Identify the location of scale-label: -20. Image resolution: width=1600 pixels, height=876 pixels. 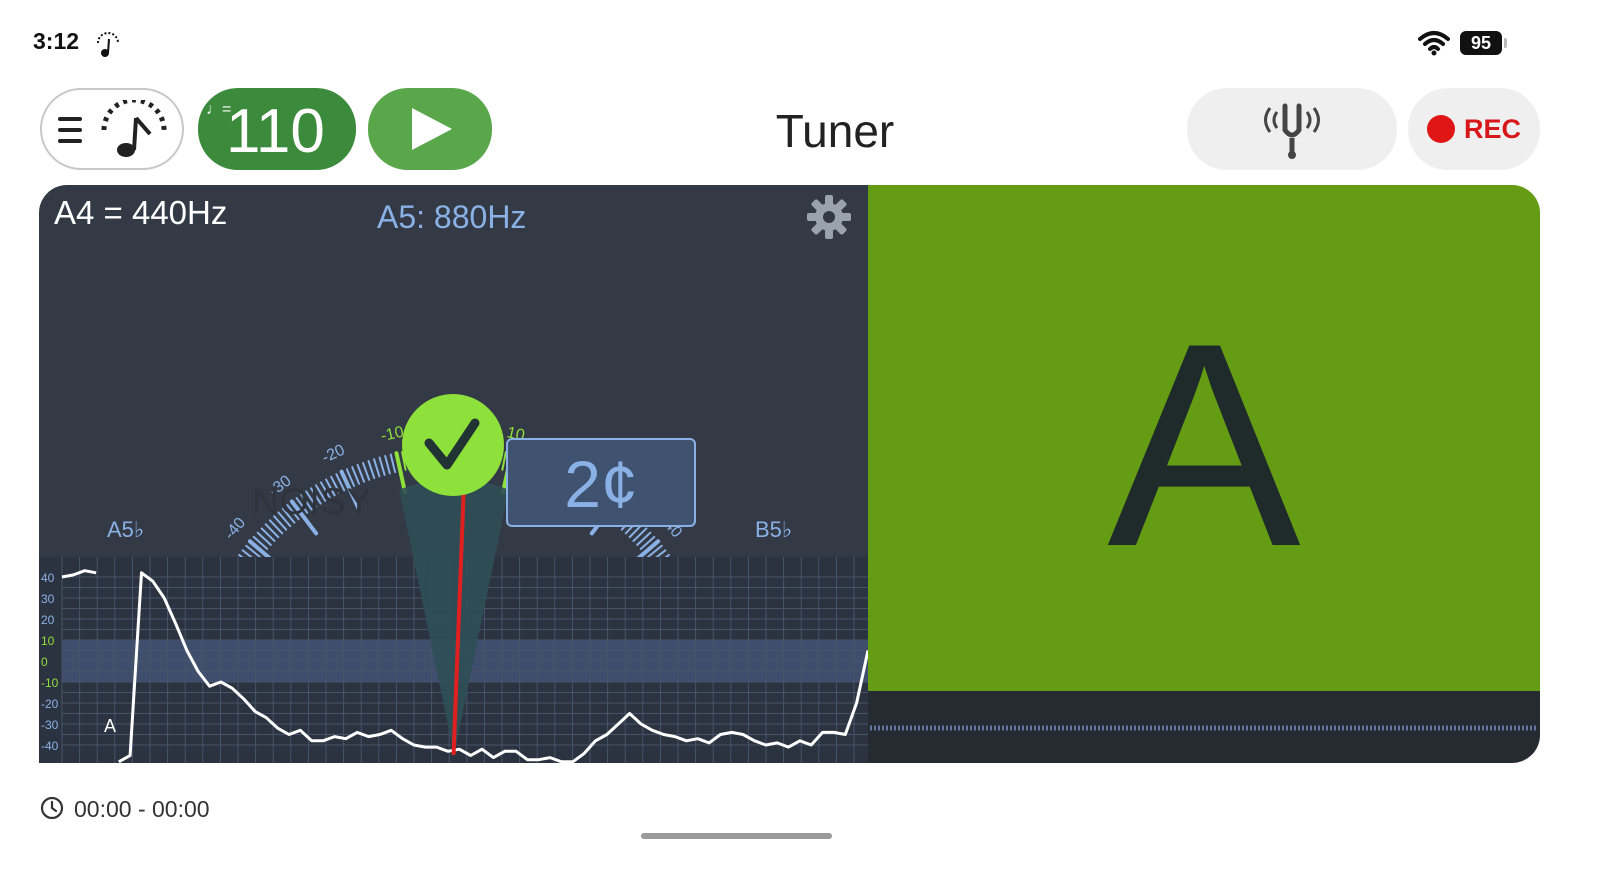
(333, 454).